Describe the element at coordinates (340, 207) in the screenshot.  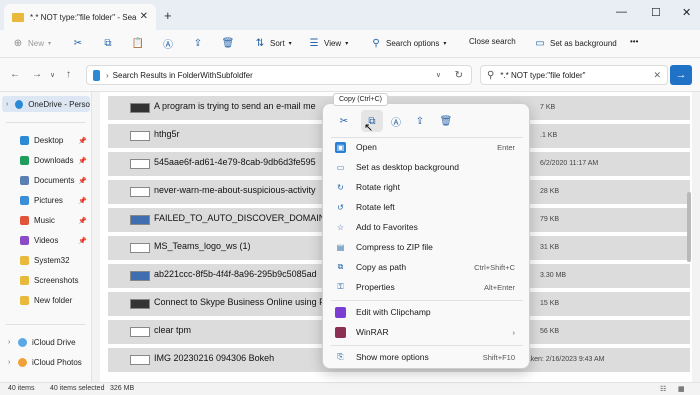
I see `rotate-left-icon: ↺` at that location.